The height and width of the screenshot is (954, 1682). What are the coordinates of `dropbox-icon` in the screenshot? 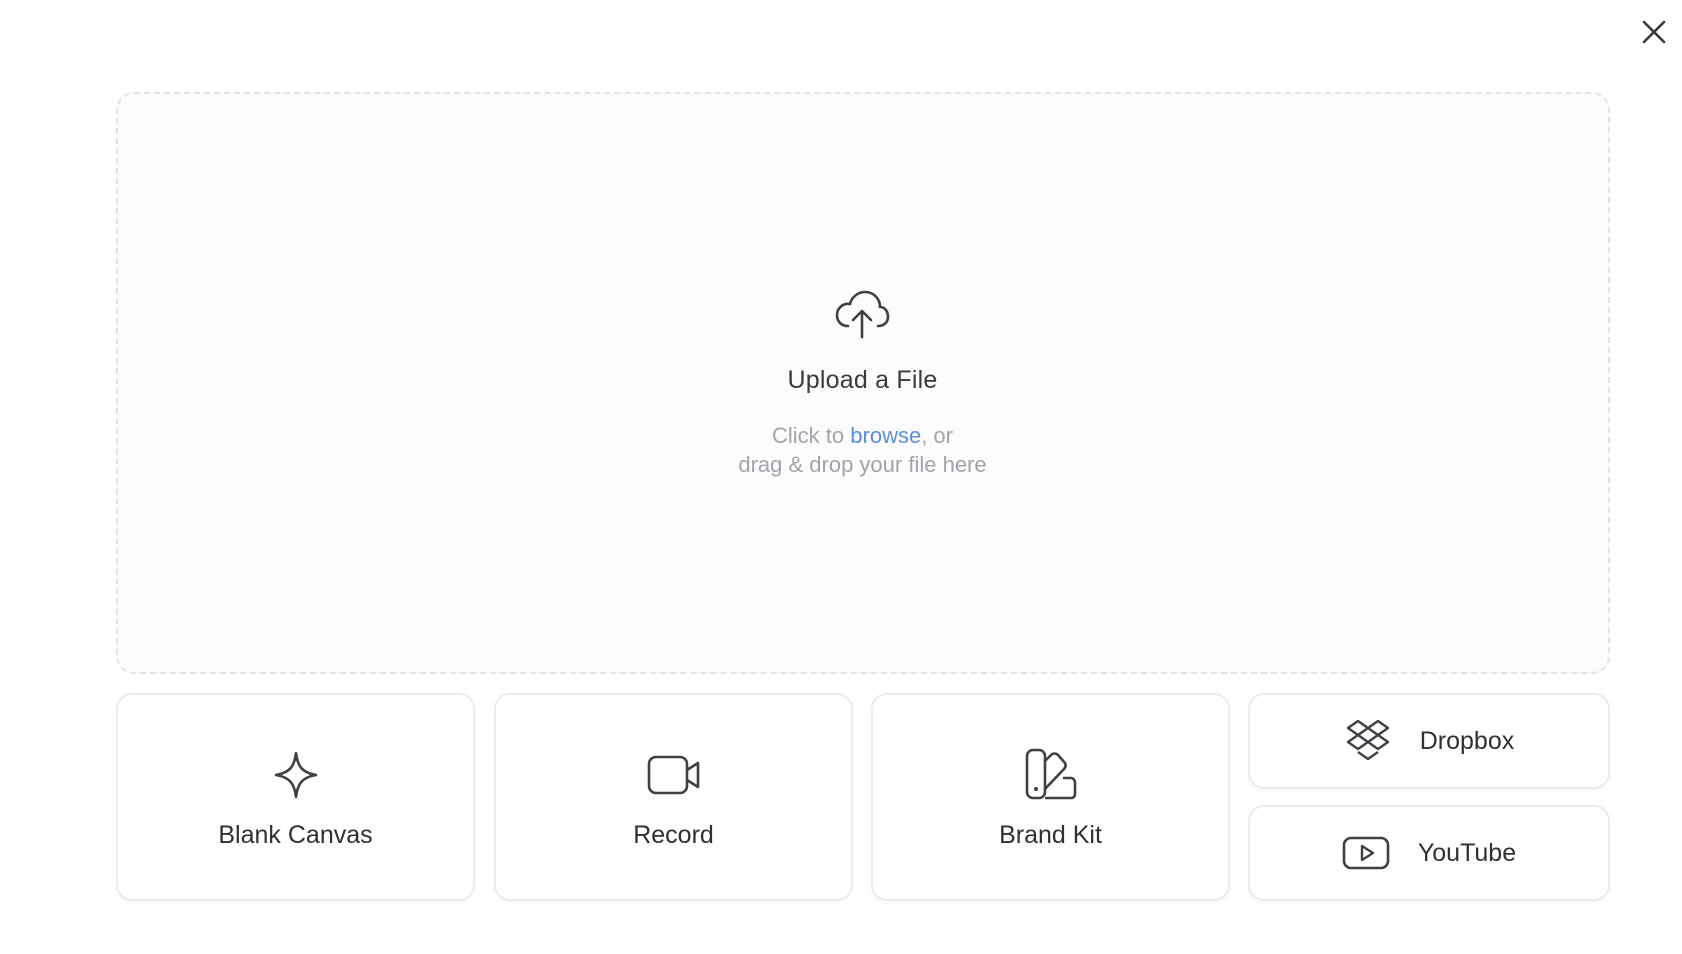 It's located at (1368, 741).